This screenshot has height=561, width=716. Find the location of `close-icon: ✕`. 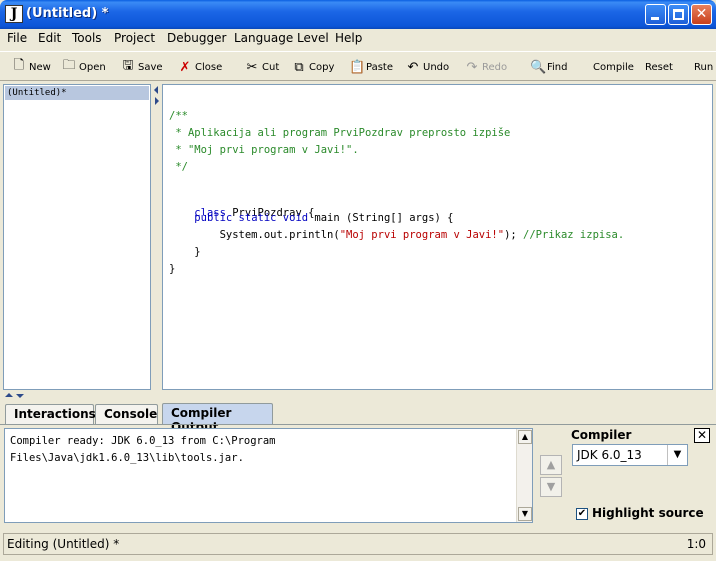

close-icon: ✕ is located at coordinates (701, 14).